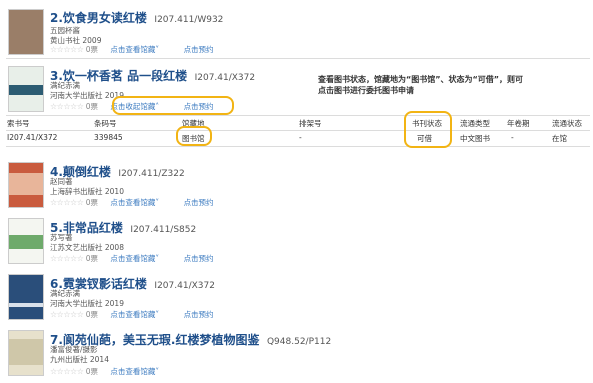 Image resolution: width=593 pixels, height=383 pixels. I want to click on highlight-collapse, so click(173, 105).